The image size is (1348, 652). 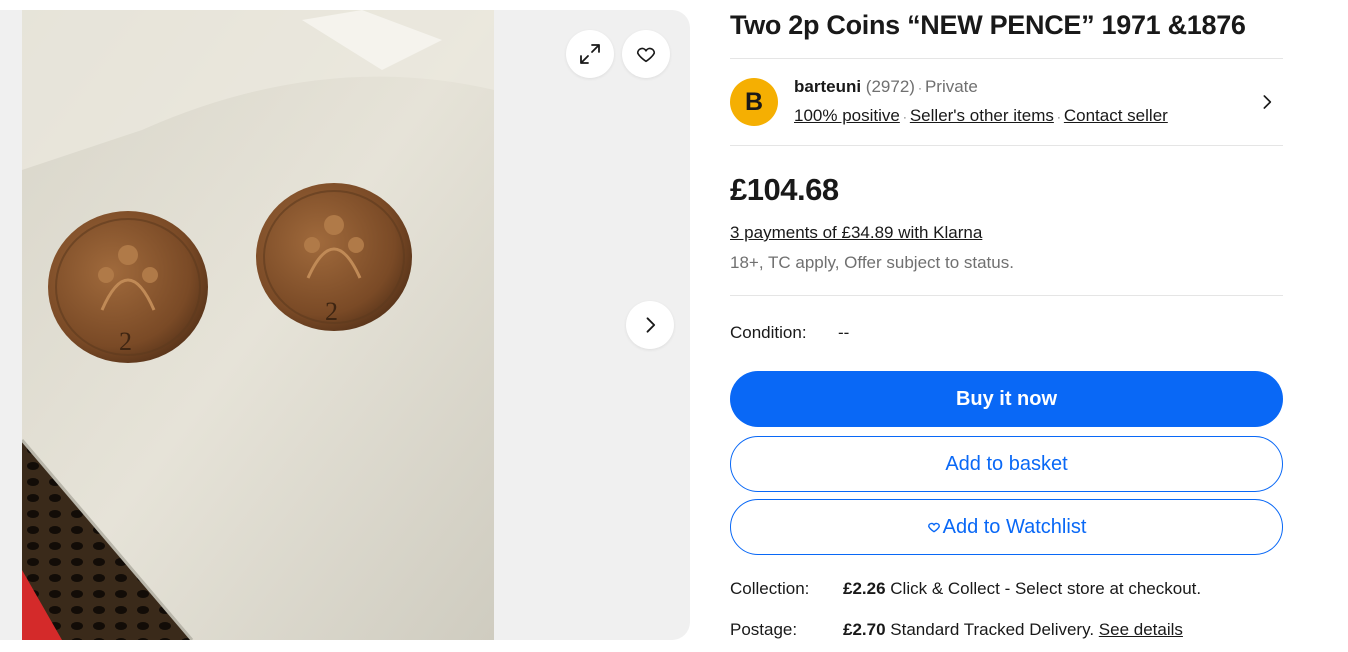 I want to click on listing-title: Two 2p Coins “NEW PENCE” 1971 &1876, so click(x=988, y=25).